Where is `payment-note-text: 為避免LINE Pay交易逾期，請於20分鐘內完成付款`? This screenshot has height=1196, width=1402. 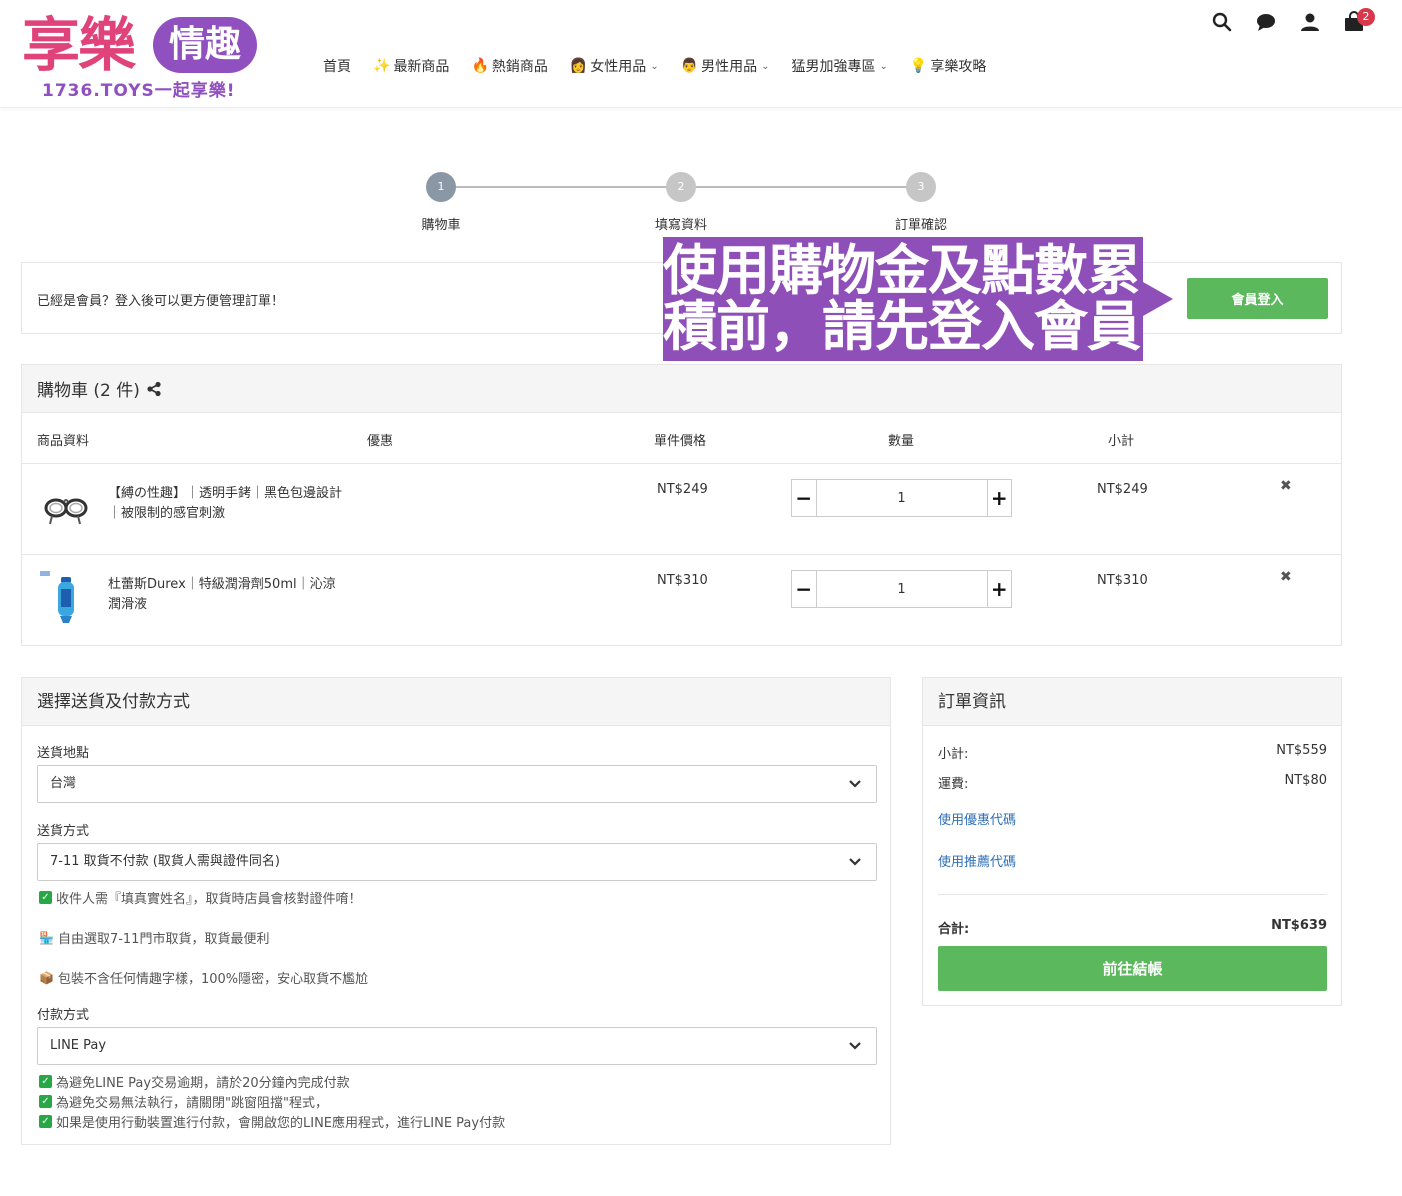 payment-note-text: 為避免LINE Pay交易逾期，請於20分鐘內完成付款 is located at coordinates (203, 1083).